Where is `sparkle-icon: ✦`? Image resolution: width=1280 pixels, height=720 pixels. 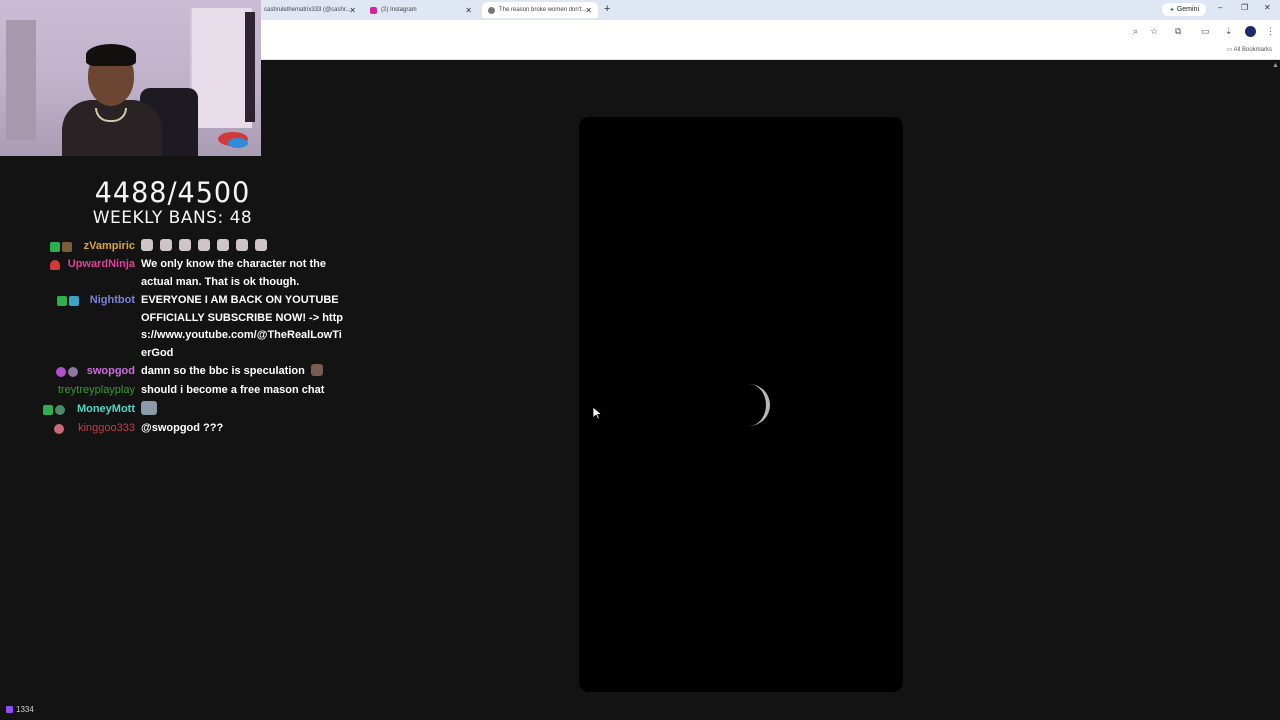
sparkle-icon: ✦ is located at coordinates (1171, 10).